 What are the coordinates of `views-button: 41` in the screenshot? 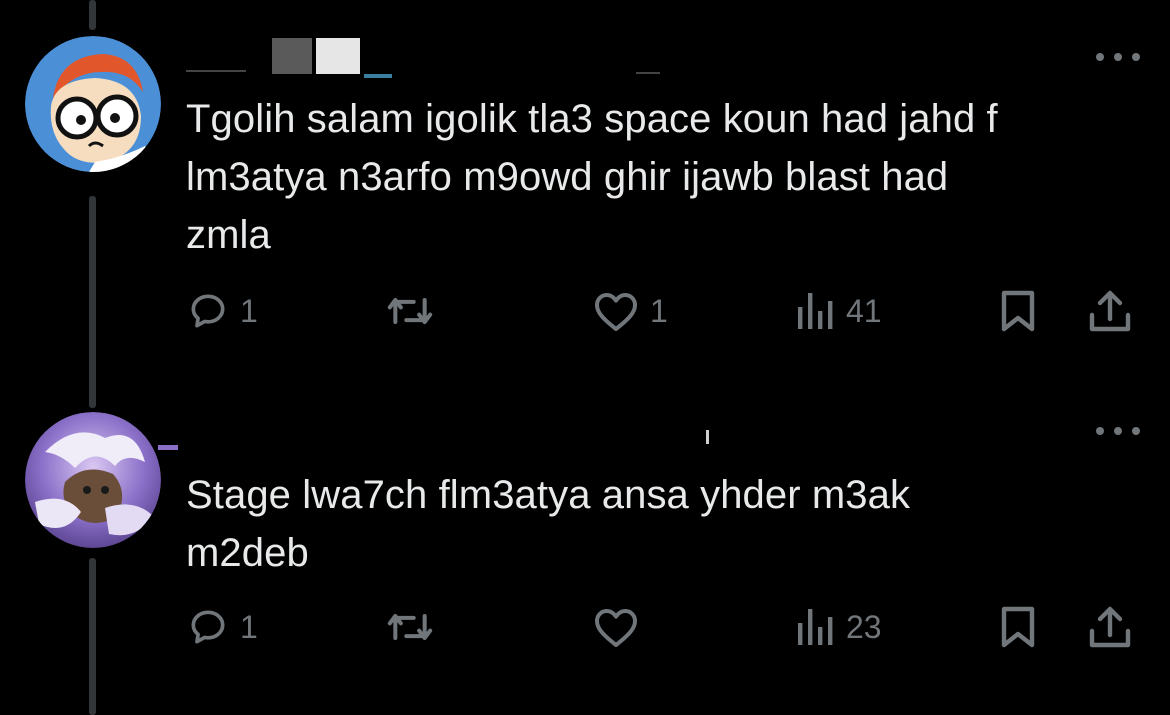 It's located at (839, 311).